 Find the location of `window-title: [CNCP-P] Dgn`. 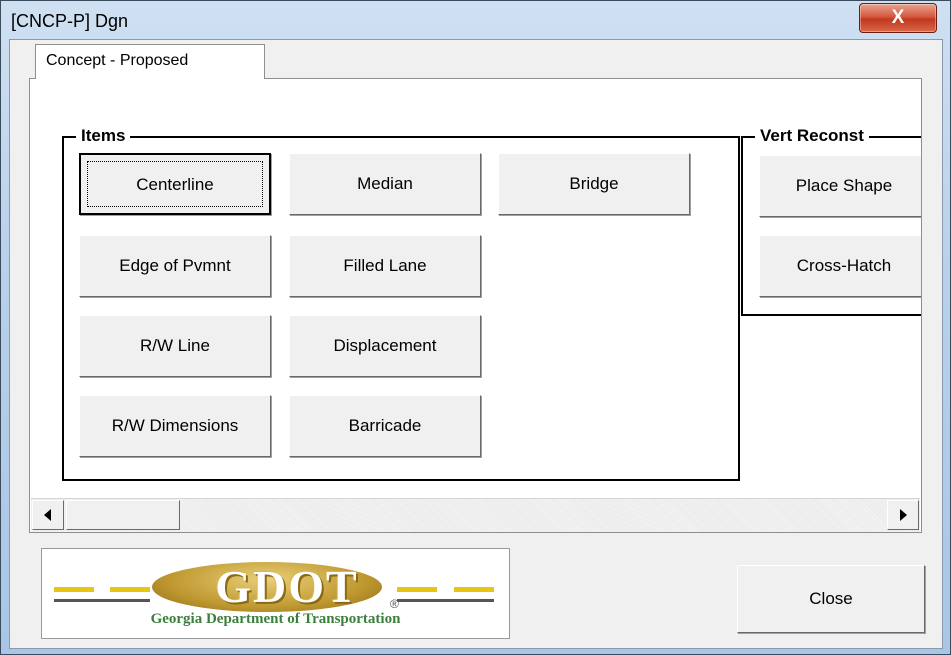

window-title: [CNCP-P] Dgn is located at coordinates (70, 21).